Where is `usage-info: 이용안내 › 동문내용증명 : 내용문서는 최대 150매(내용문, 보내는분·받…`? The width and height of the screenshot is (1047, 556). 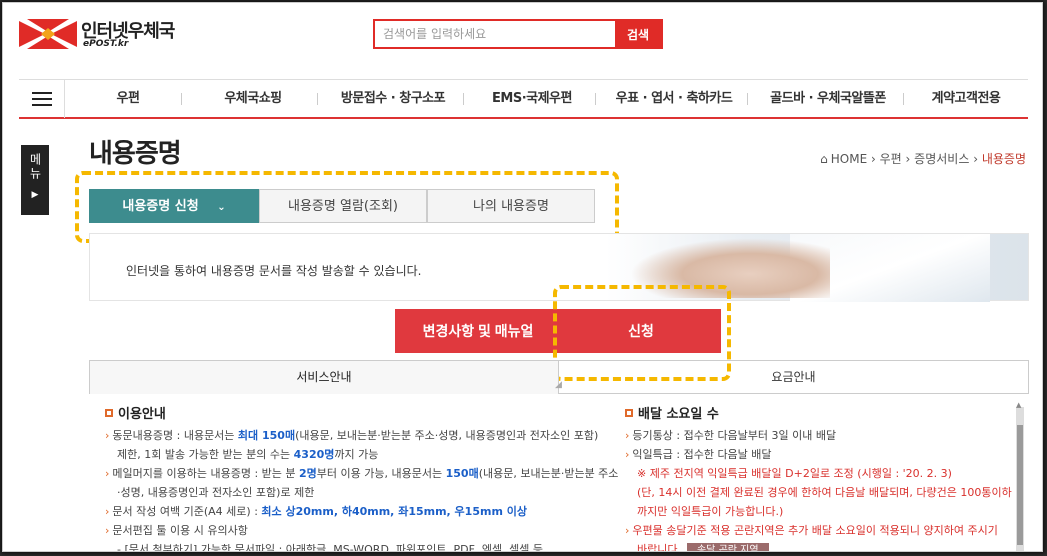 usage-info: 이용안내 › 동문내용증명 : 내용문서는 최대 150매(내용문, 보내는분·받… is located at coordinates (362, 478).